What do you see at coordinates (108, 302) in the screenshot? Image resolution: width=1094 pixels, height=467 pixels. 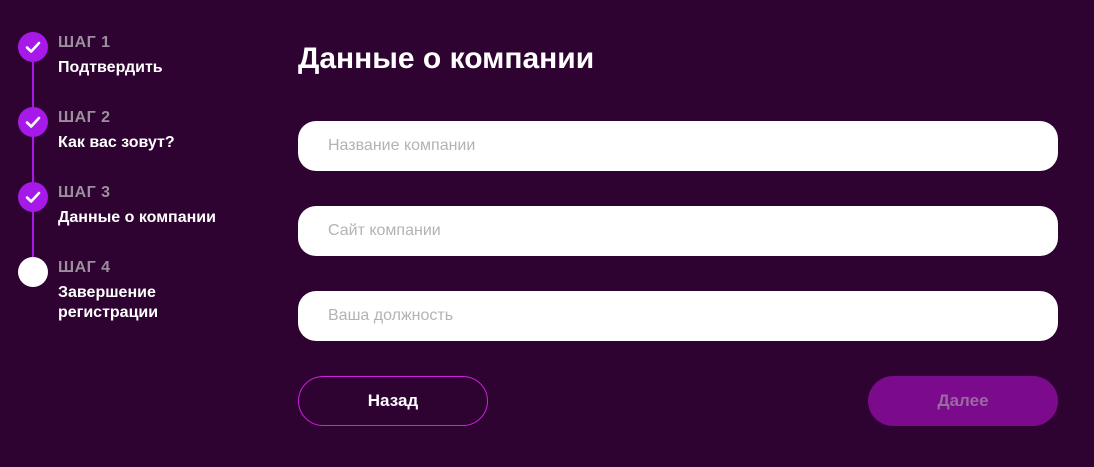 I see `step-title: Завершение регистрации` at bounding box center [108, 302].